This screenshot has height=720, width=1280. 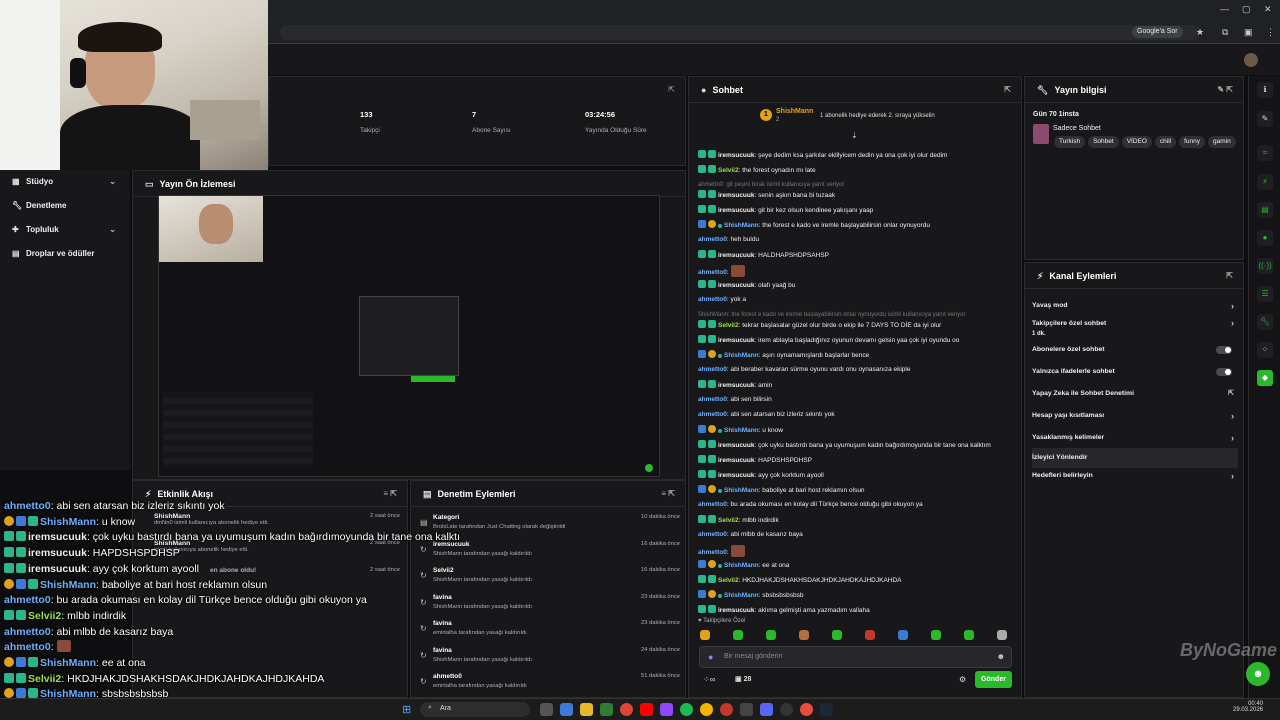 I want to click on broadcast-icon: ((·)), so click(x=1265, y=266).